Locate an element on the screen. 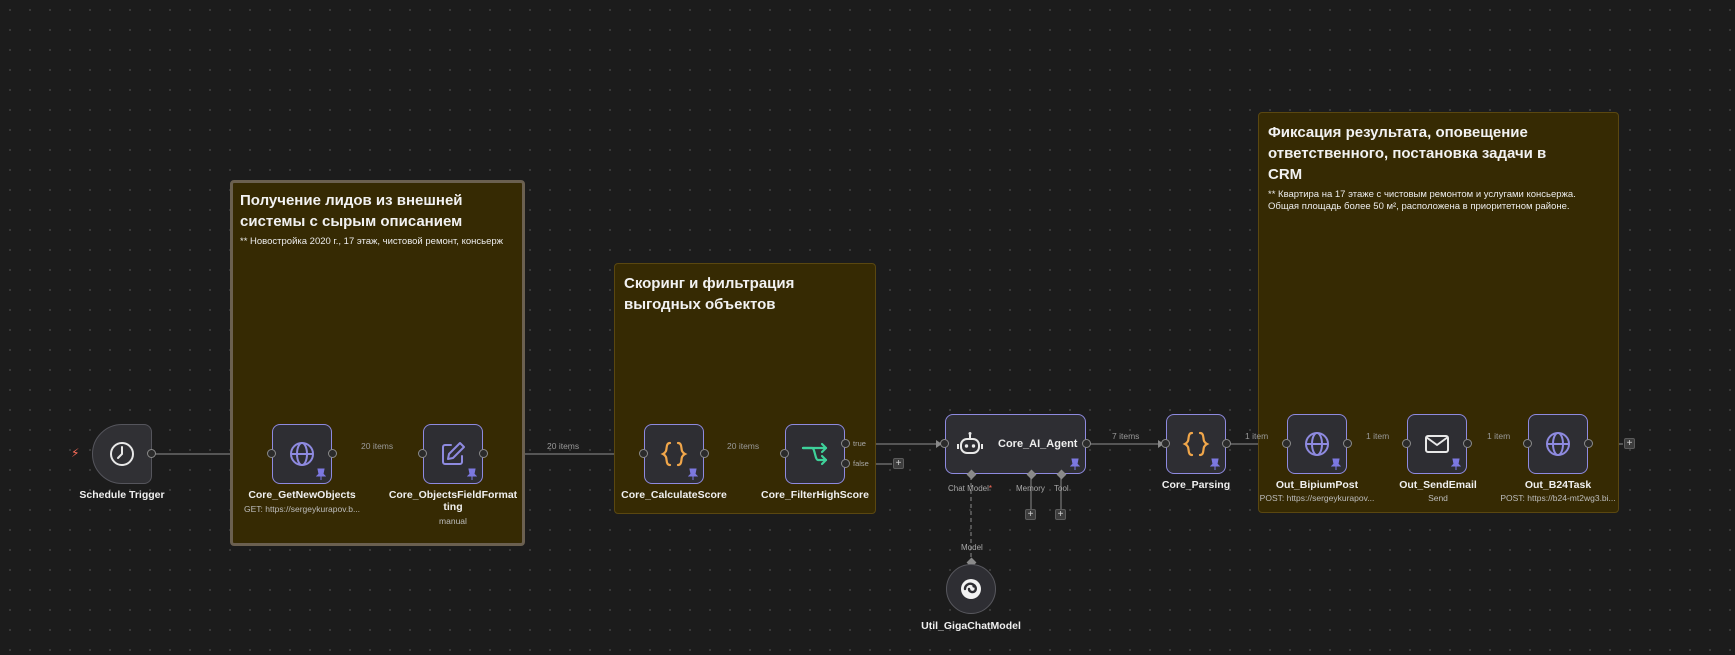 The height and width of the screenshot is (655, 1735). node-out-send-email is located at coordinates (1437, 444).